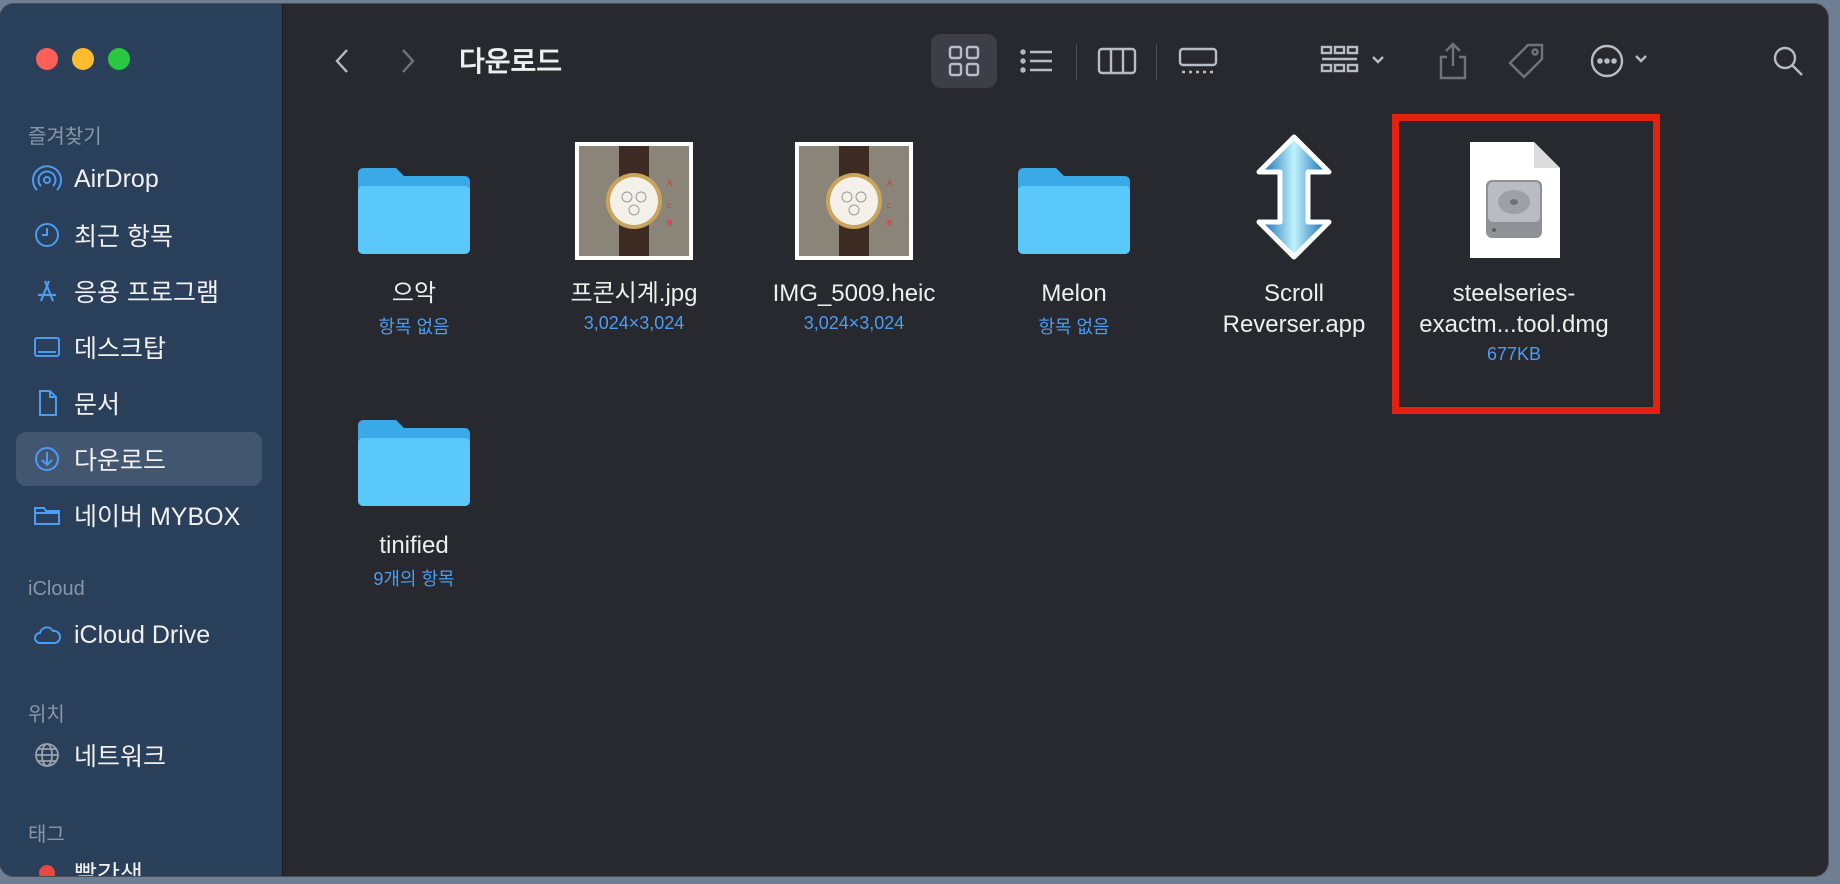 The height and width of the screenshot is (884, 1840). What do you see at coordinates (47, 59) in the screenshot?
I see `close-window-button` at bounding box center [47, 59].